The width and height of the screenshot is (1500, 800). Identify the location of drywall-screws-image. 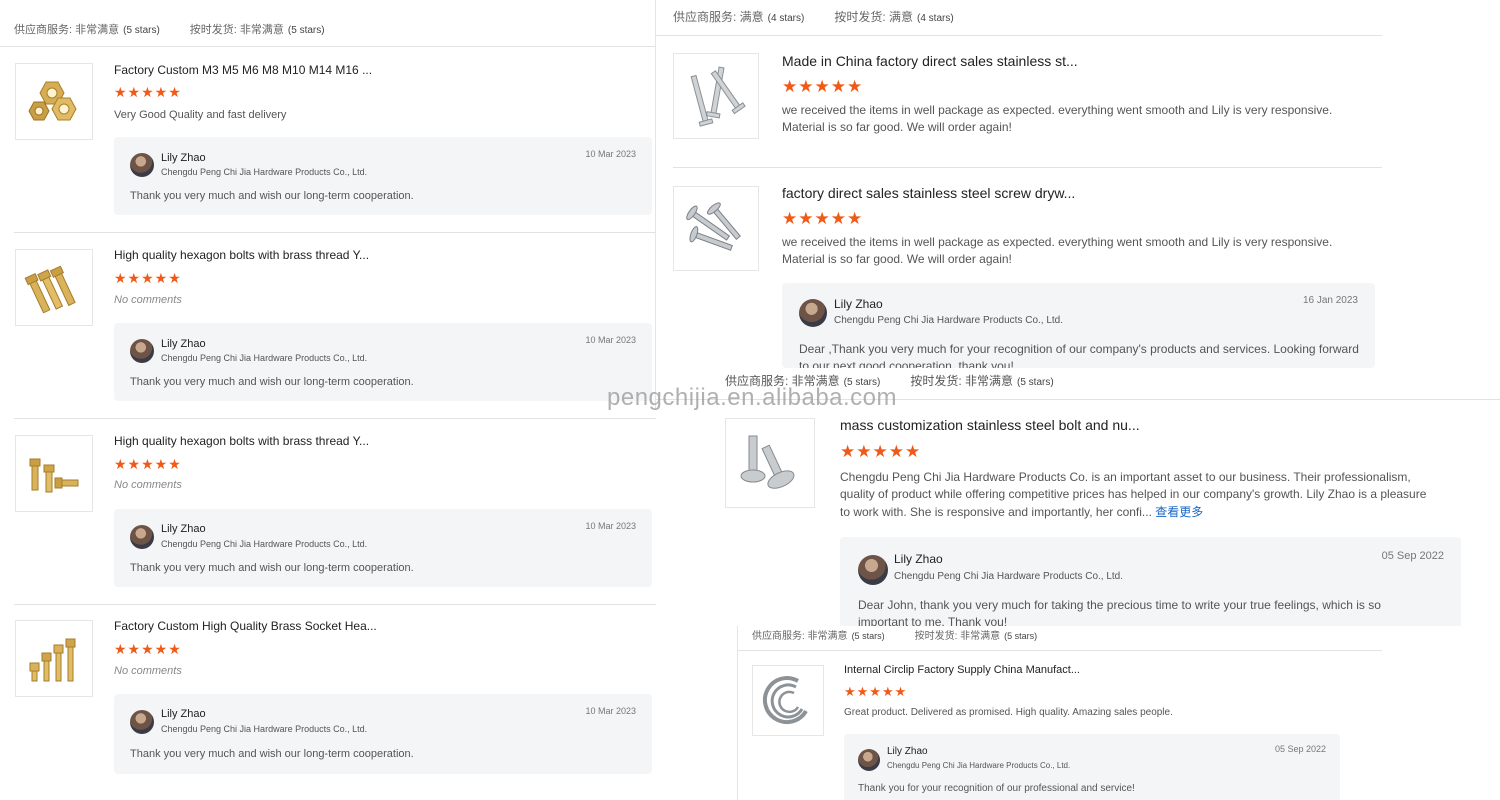
(713, 226).